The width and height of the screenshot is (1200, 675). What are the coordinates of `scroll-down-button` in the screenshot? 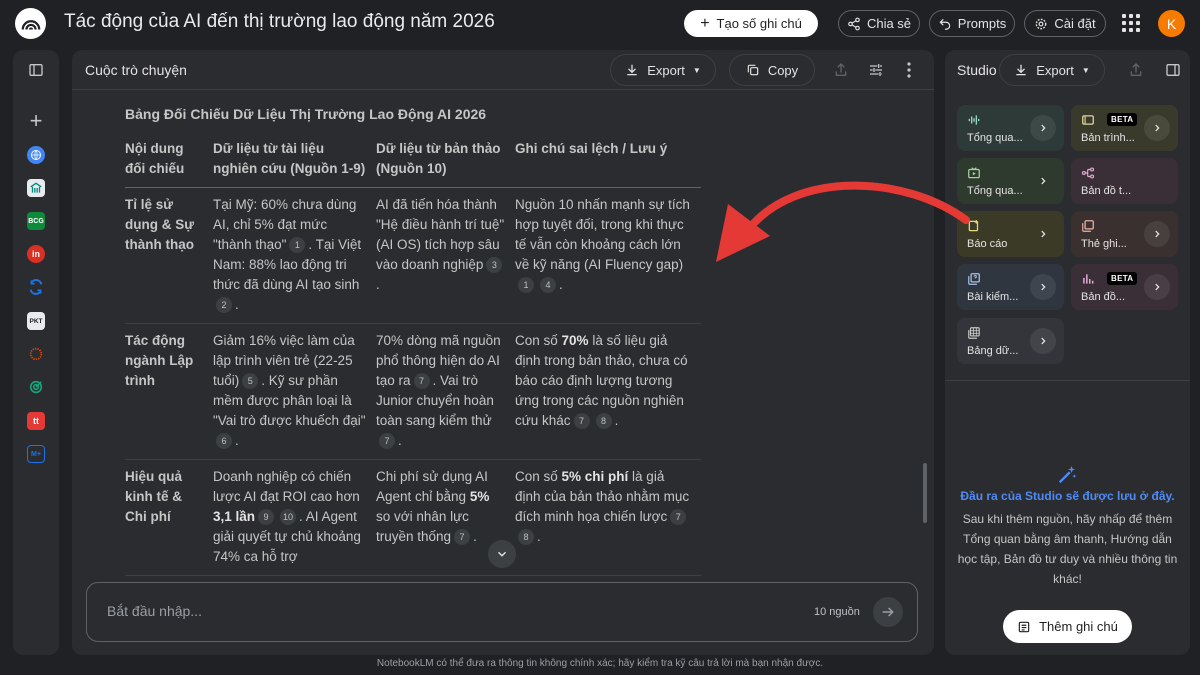 It's located at (502, 554).